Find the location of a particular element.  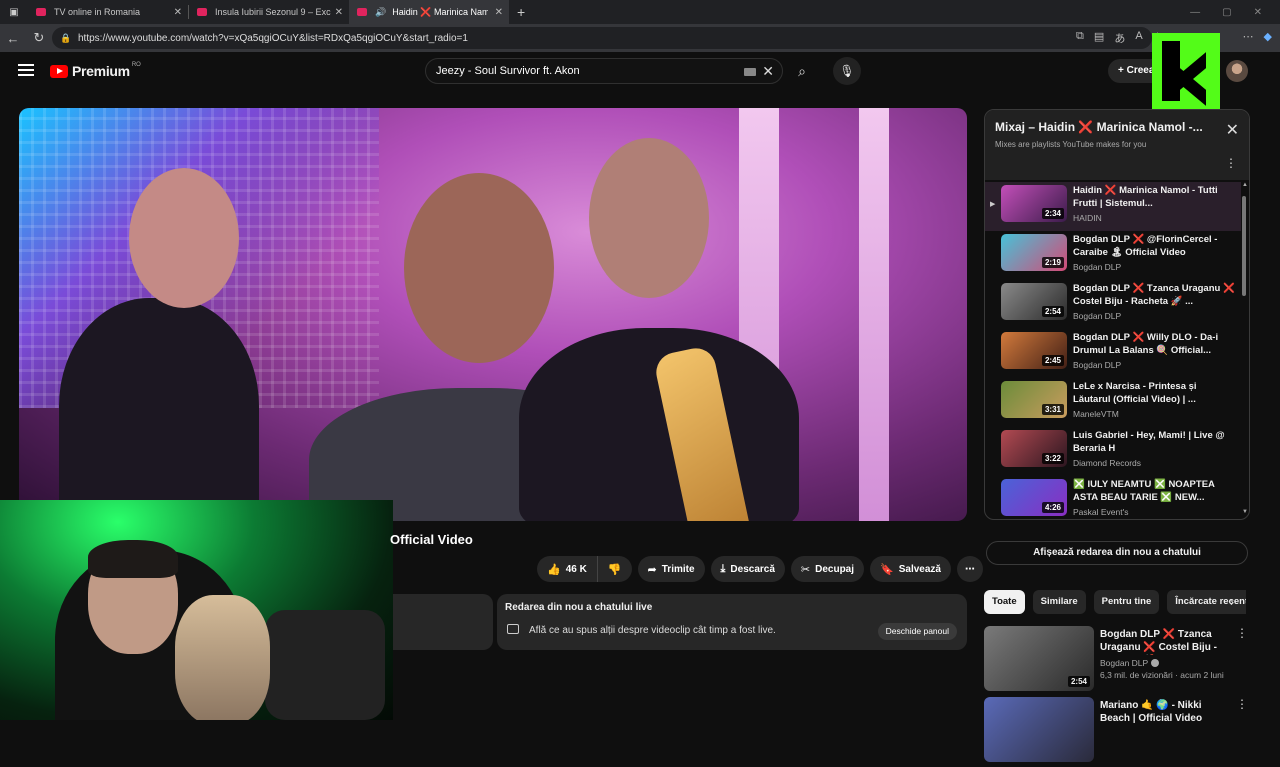

reload-icon: ↻ is located at coordinates (39, 38).